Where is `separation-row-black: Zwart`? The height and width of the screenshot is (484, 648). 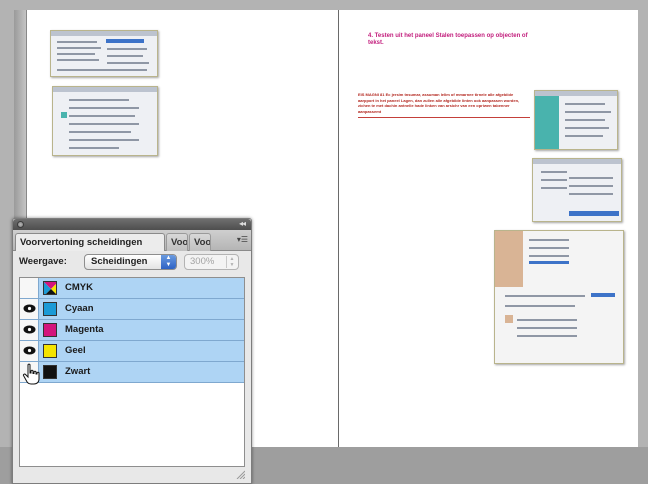 separation-row-black: Zwart is located at coordinates (132, 372).